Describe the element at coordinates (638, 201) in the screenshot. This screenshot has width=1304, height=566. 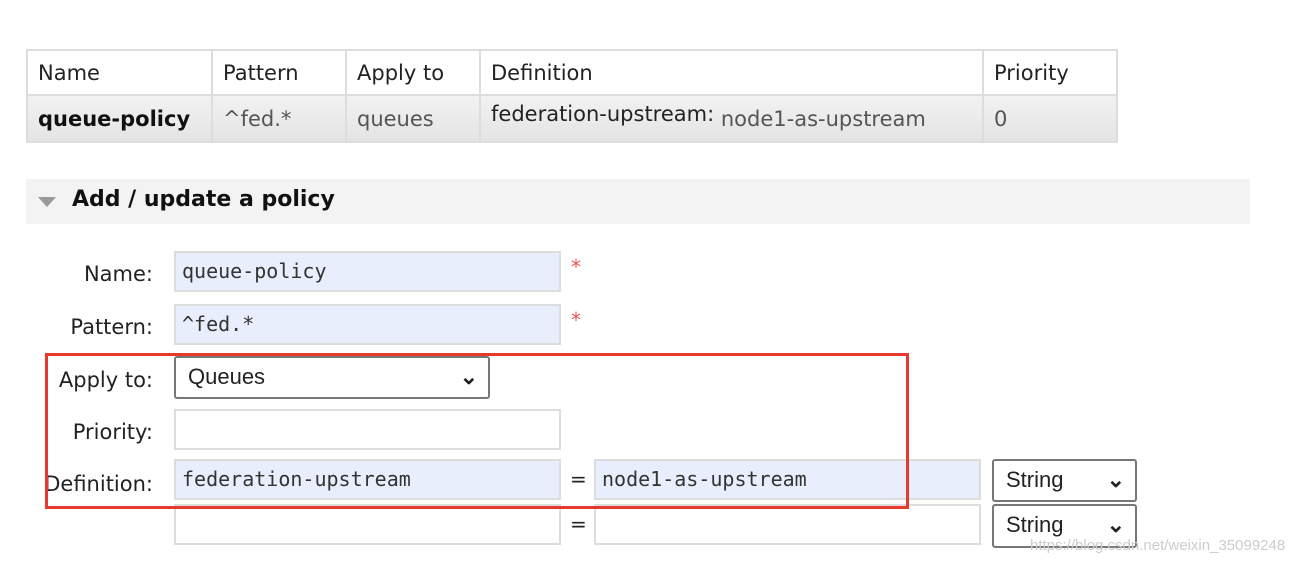
I see `add-policy-section-toggle: Add / update a policy` at that location.